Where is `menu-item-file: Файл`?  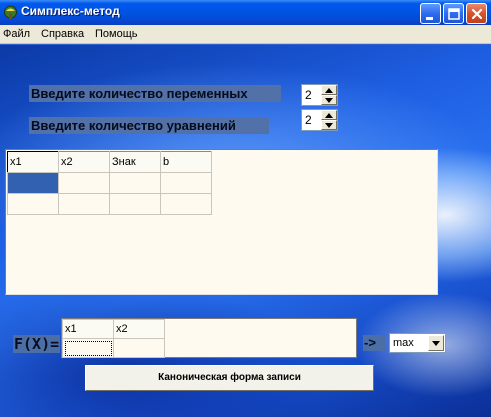 menu-item-file: Файл is located at coordinates (16, 34).